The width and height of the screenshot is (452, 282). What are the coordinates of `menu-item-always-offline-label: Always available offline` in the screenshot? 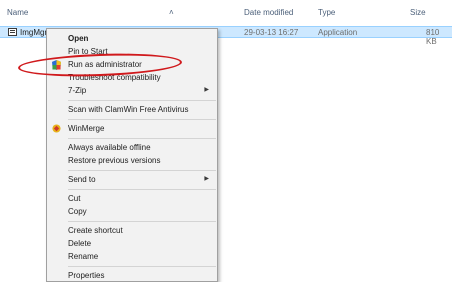 It's located at (109, 147).